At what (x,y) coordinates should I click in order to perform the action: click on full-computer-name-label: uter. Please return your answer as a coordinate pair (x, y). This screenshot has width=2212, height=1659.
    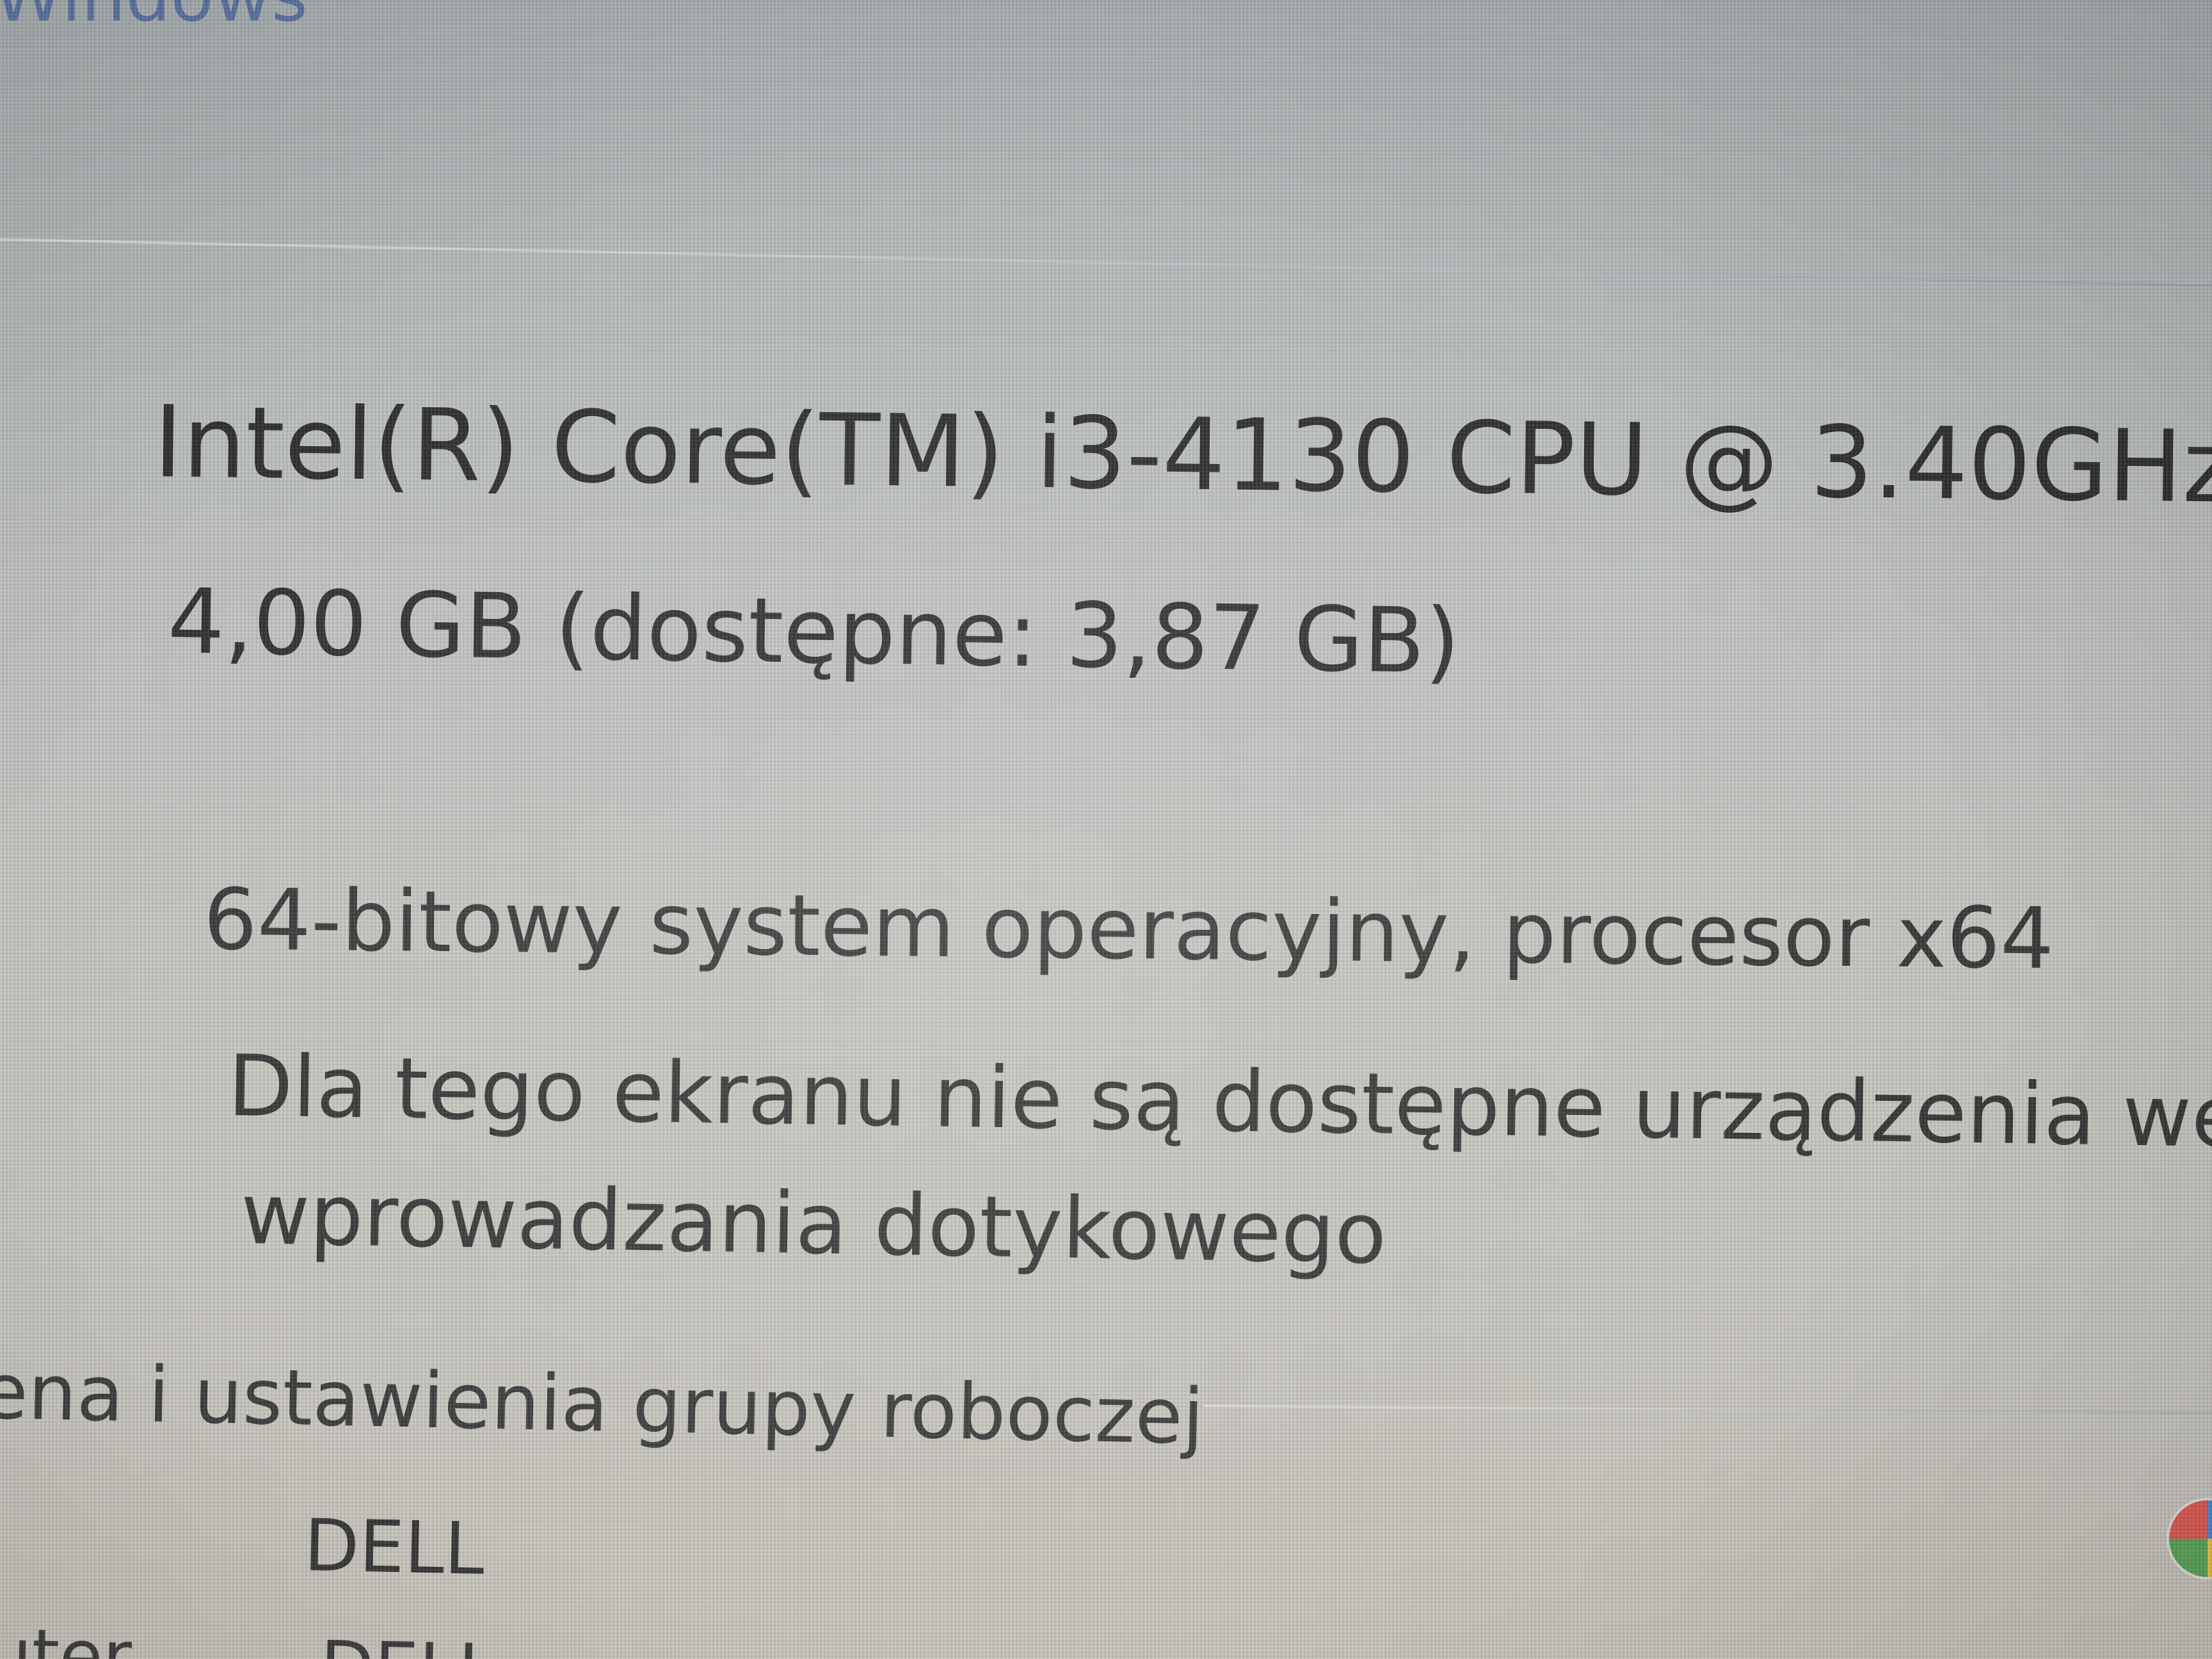
    Looking at the image, I should click on (66, 1636).